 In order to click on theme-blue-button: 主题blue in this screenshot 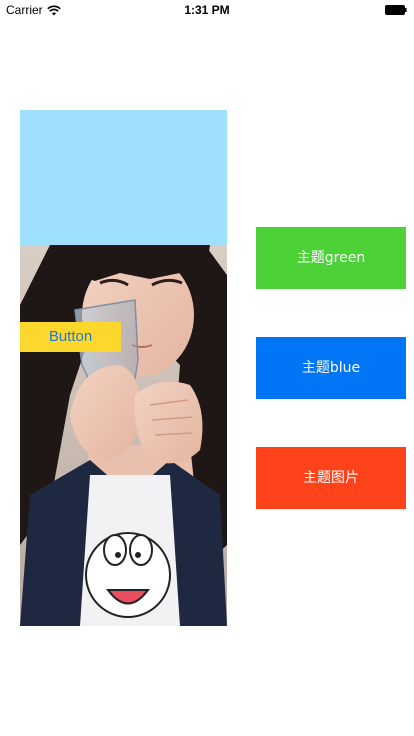, I will do `click(331, 368)`.